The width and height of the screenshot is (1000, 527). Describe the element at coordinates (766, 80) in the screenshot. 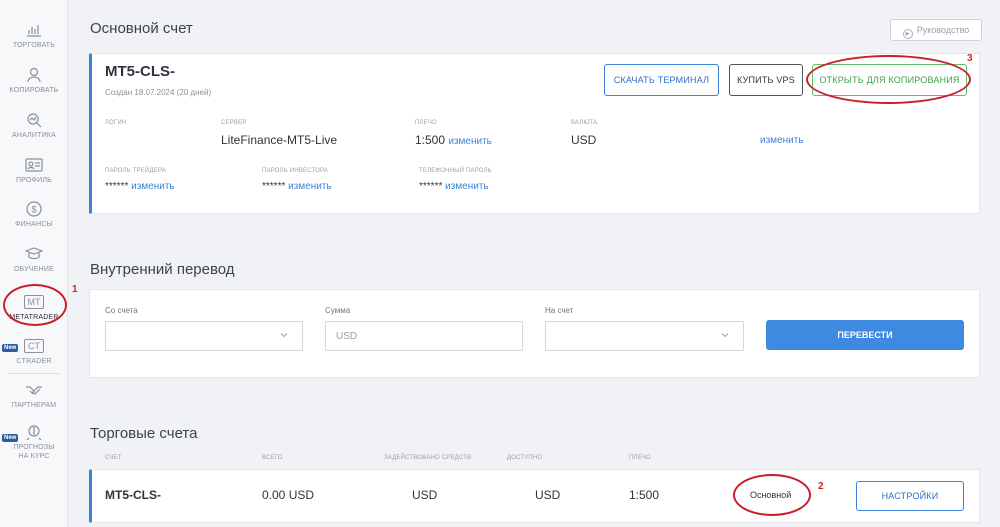

I see `buy-vps-button: КУПИТЬ VPS` at that location.